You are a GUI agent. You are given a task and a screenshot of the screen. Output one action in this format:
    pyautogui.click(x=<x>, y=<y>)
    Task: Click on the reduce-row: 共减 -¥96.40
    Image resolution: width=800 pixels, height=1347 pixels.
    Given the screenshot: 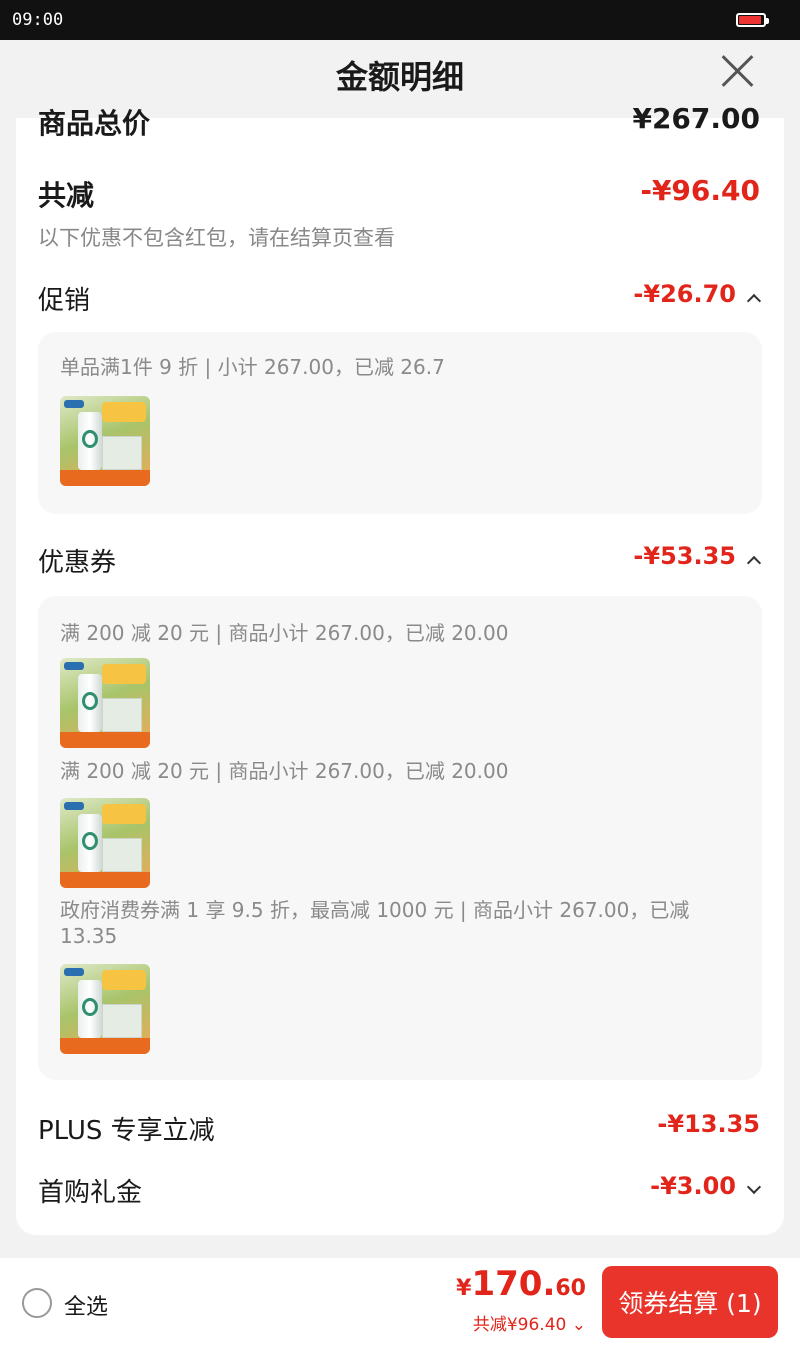 What is the action you would take?
    pyautogui.click(x=399, y=194)
    